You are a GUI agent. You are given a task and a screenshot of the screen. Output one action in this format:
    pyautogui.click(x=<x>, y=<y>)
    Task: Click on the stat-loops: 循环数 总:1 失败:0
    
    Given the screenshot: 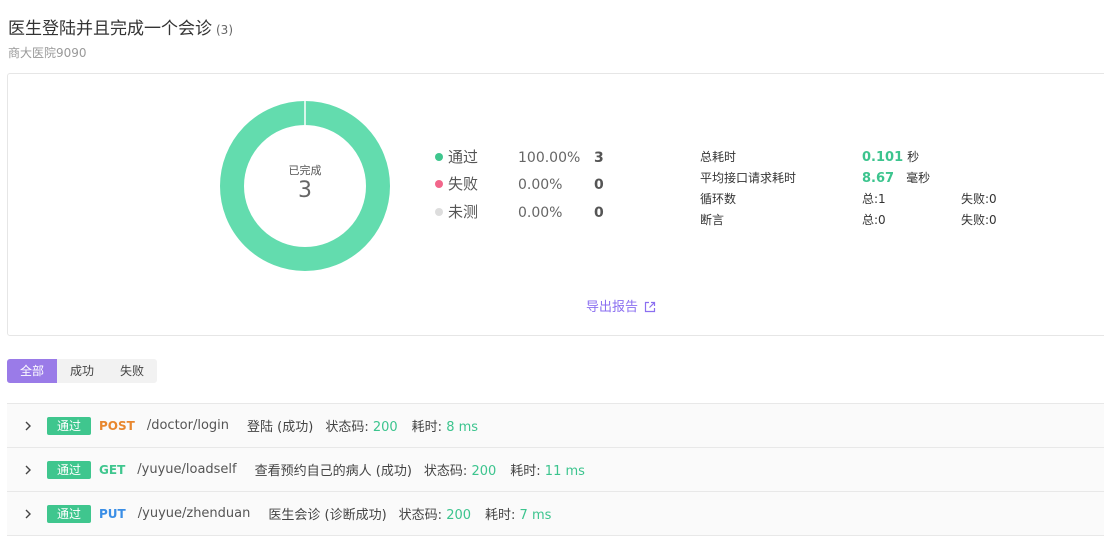 What is the action you would take?
    pyautogui.click(x=848, y=199)
    